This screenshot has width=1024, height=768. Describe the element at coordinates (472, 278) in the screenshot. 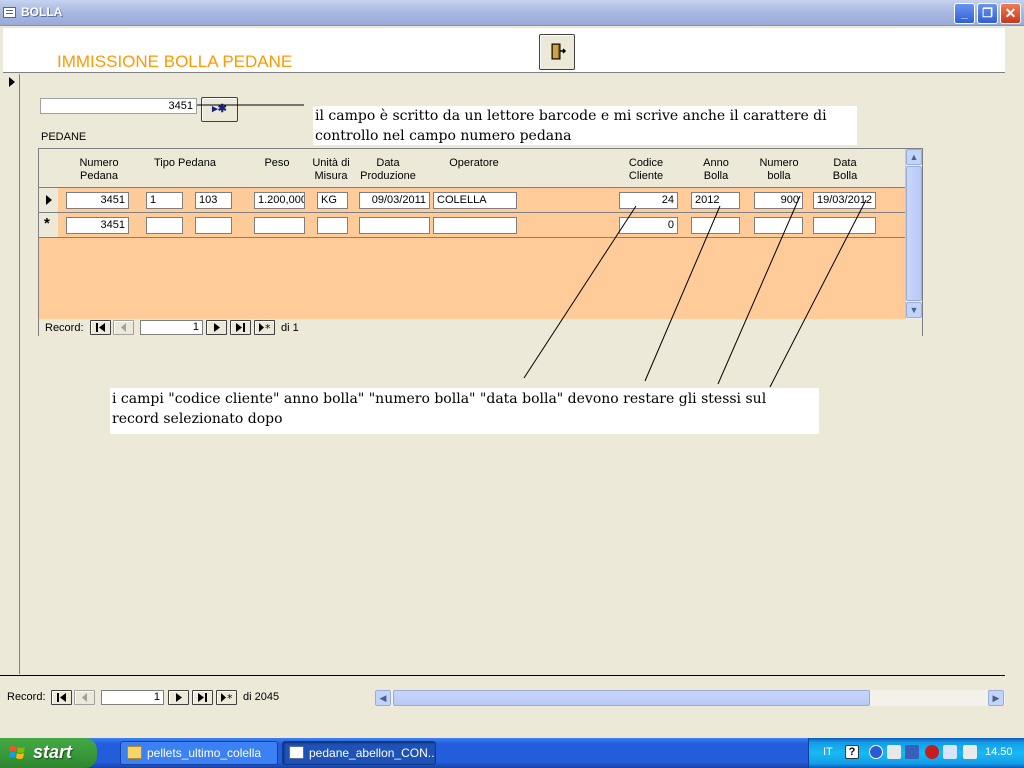

I see `subform-empty-area` at that location.